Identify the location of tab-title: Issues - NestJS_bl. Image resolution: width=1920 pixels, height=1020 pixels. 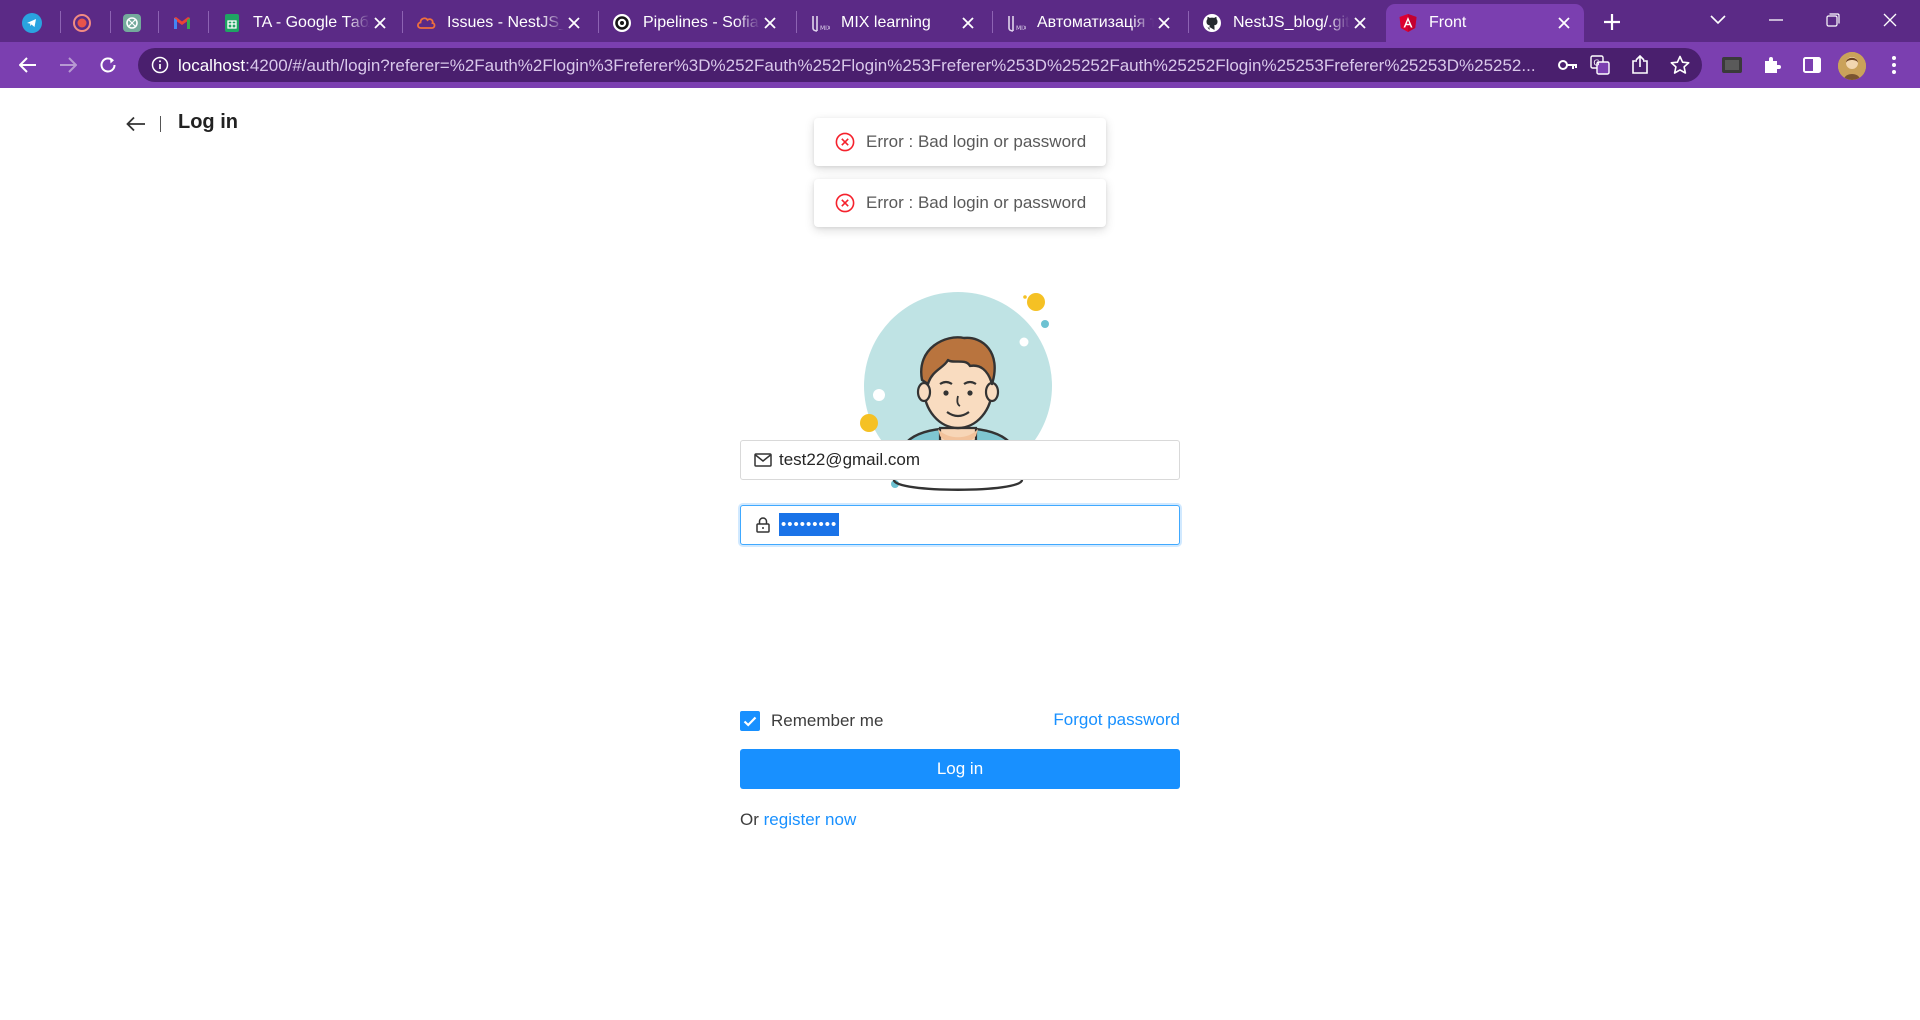
(505, 22).